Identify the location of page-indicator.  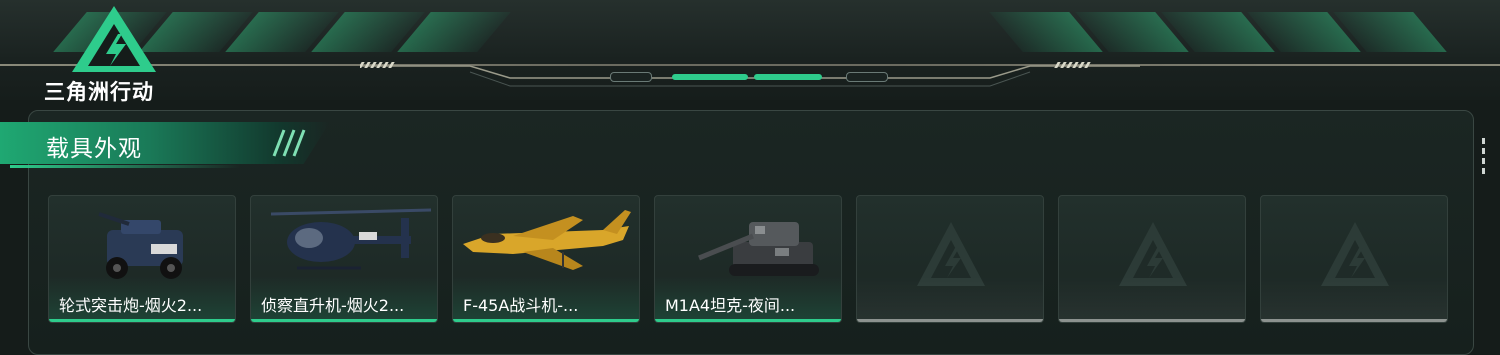
(760, 77).